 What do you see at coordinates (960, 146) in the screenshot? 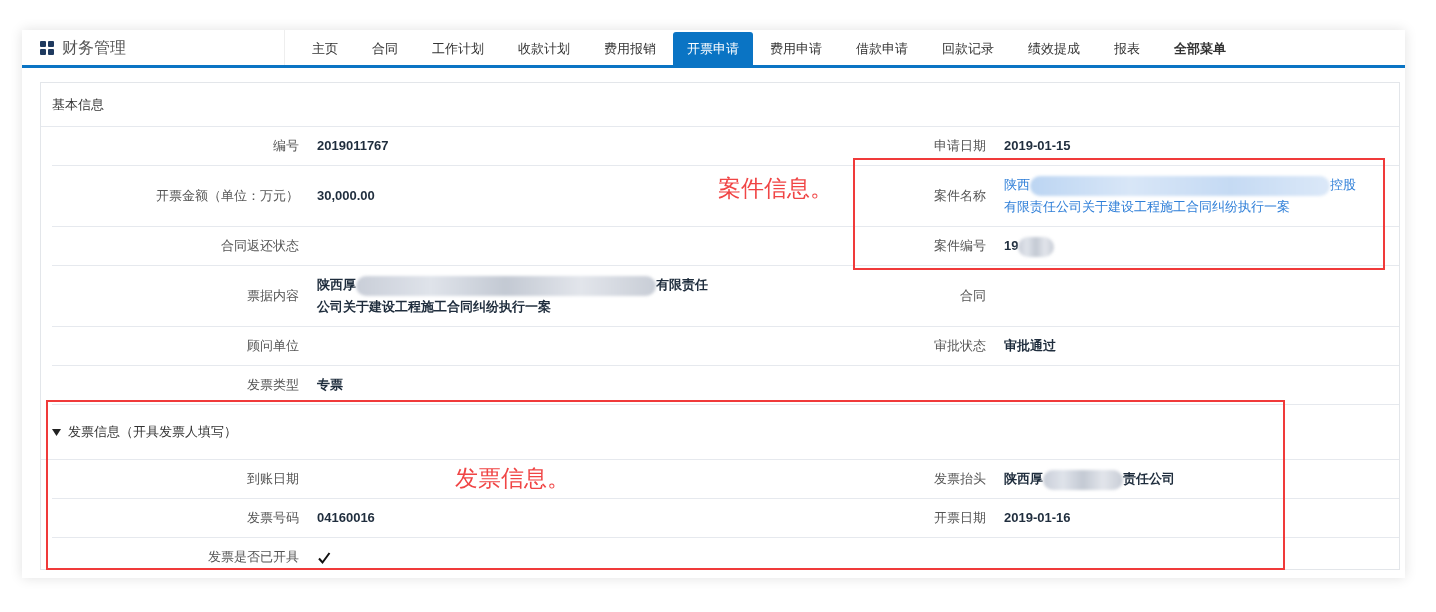
I see `field-label: 申请日期` at bounding box center [960, 146].